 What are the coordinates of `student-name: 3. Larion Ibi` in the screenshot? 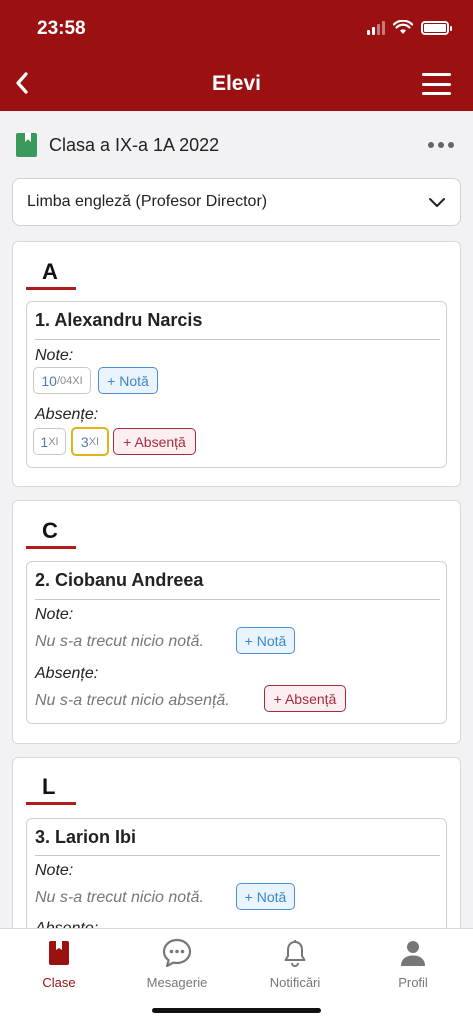 It's located at (86, 837).